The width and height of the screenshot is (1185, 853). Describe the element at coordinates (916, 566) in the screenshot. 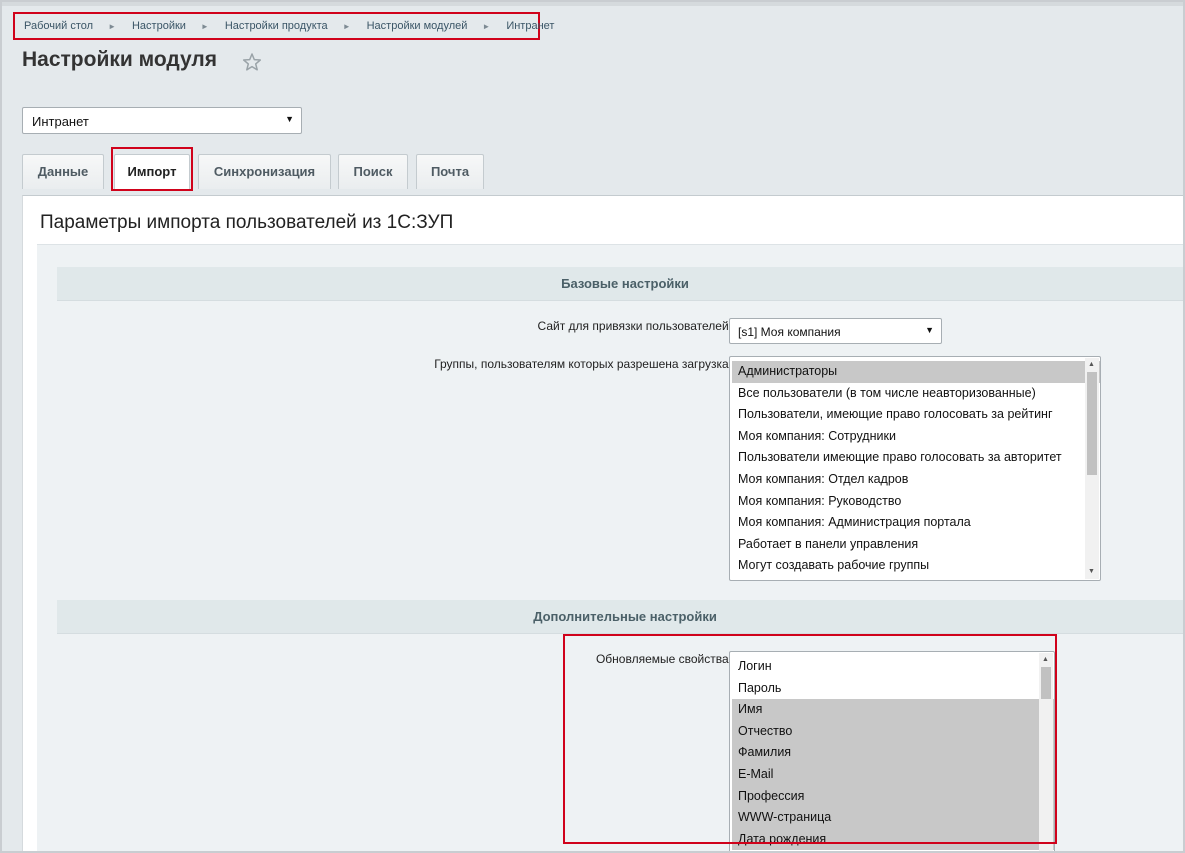

I see `list-item: Могут создавать рабочие группы` at that location.